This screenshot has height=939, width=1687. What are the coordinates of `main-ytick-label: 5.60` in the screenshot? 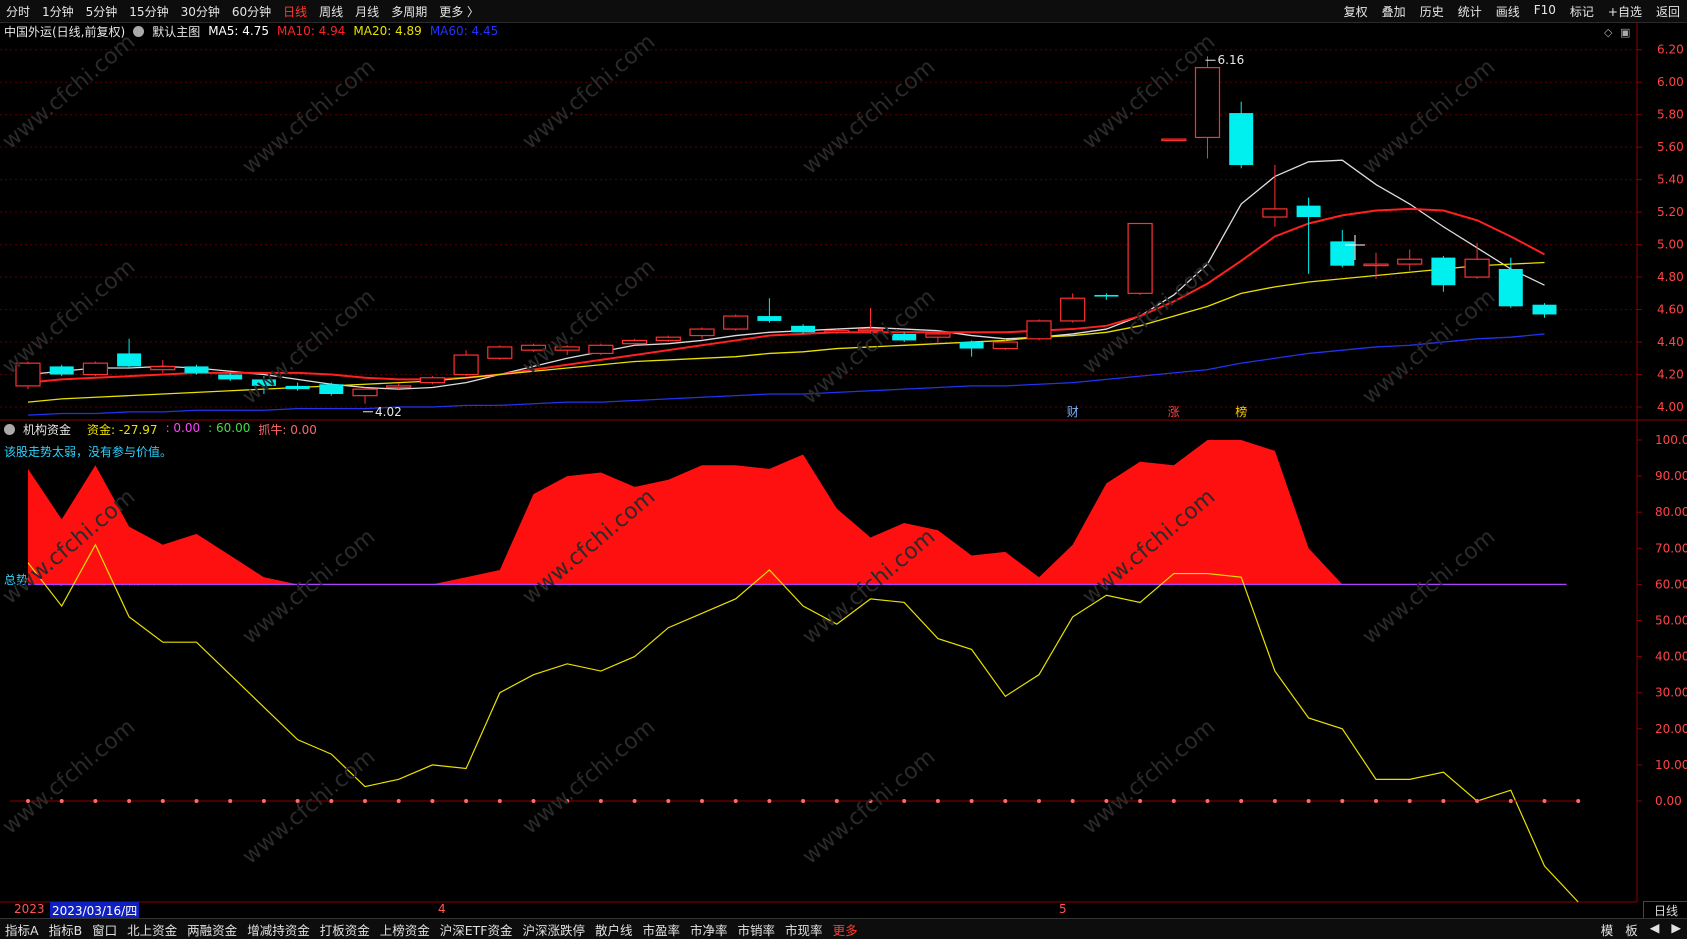 It's located at (1670, 147).